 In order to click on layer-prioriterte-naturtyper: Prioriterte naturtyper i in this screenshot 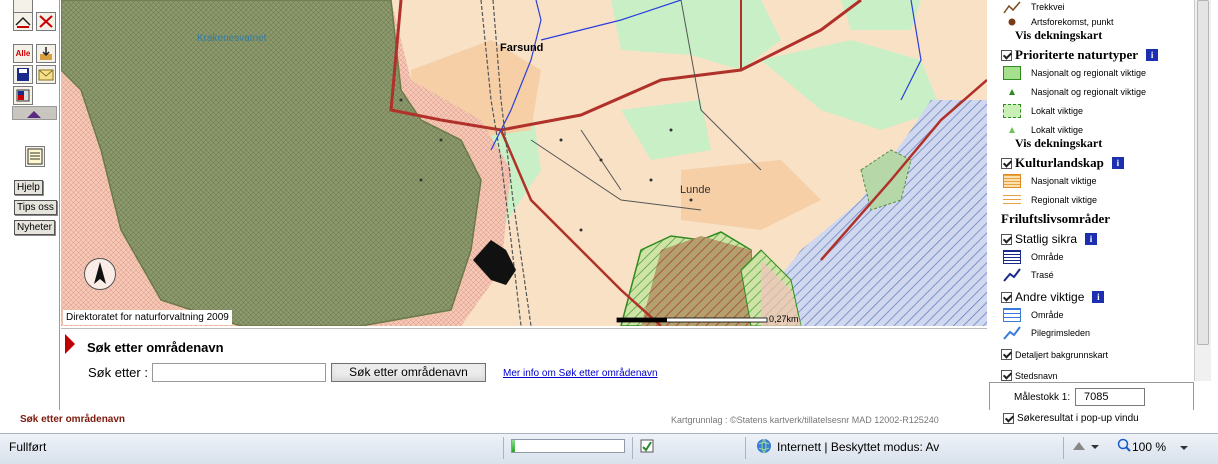, I will do `click(1080, 55)`.